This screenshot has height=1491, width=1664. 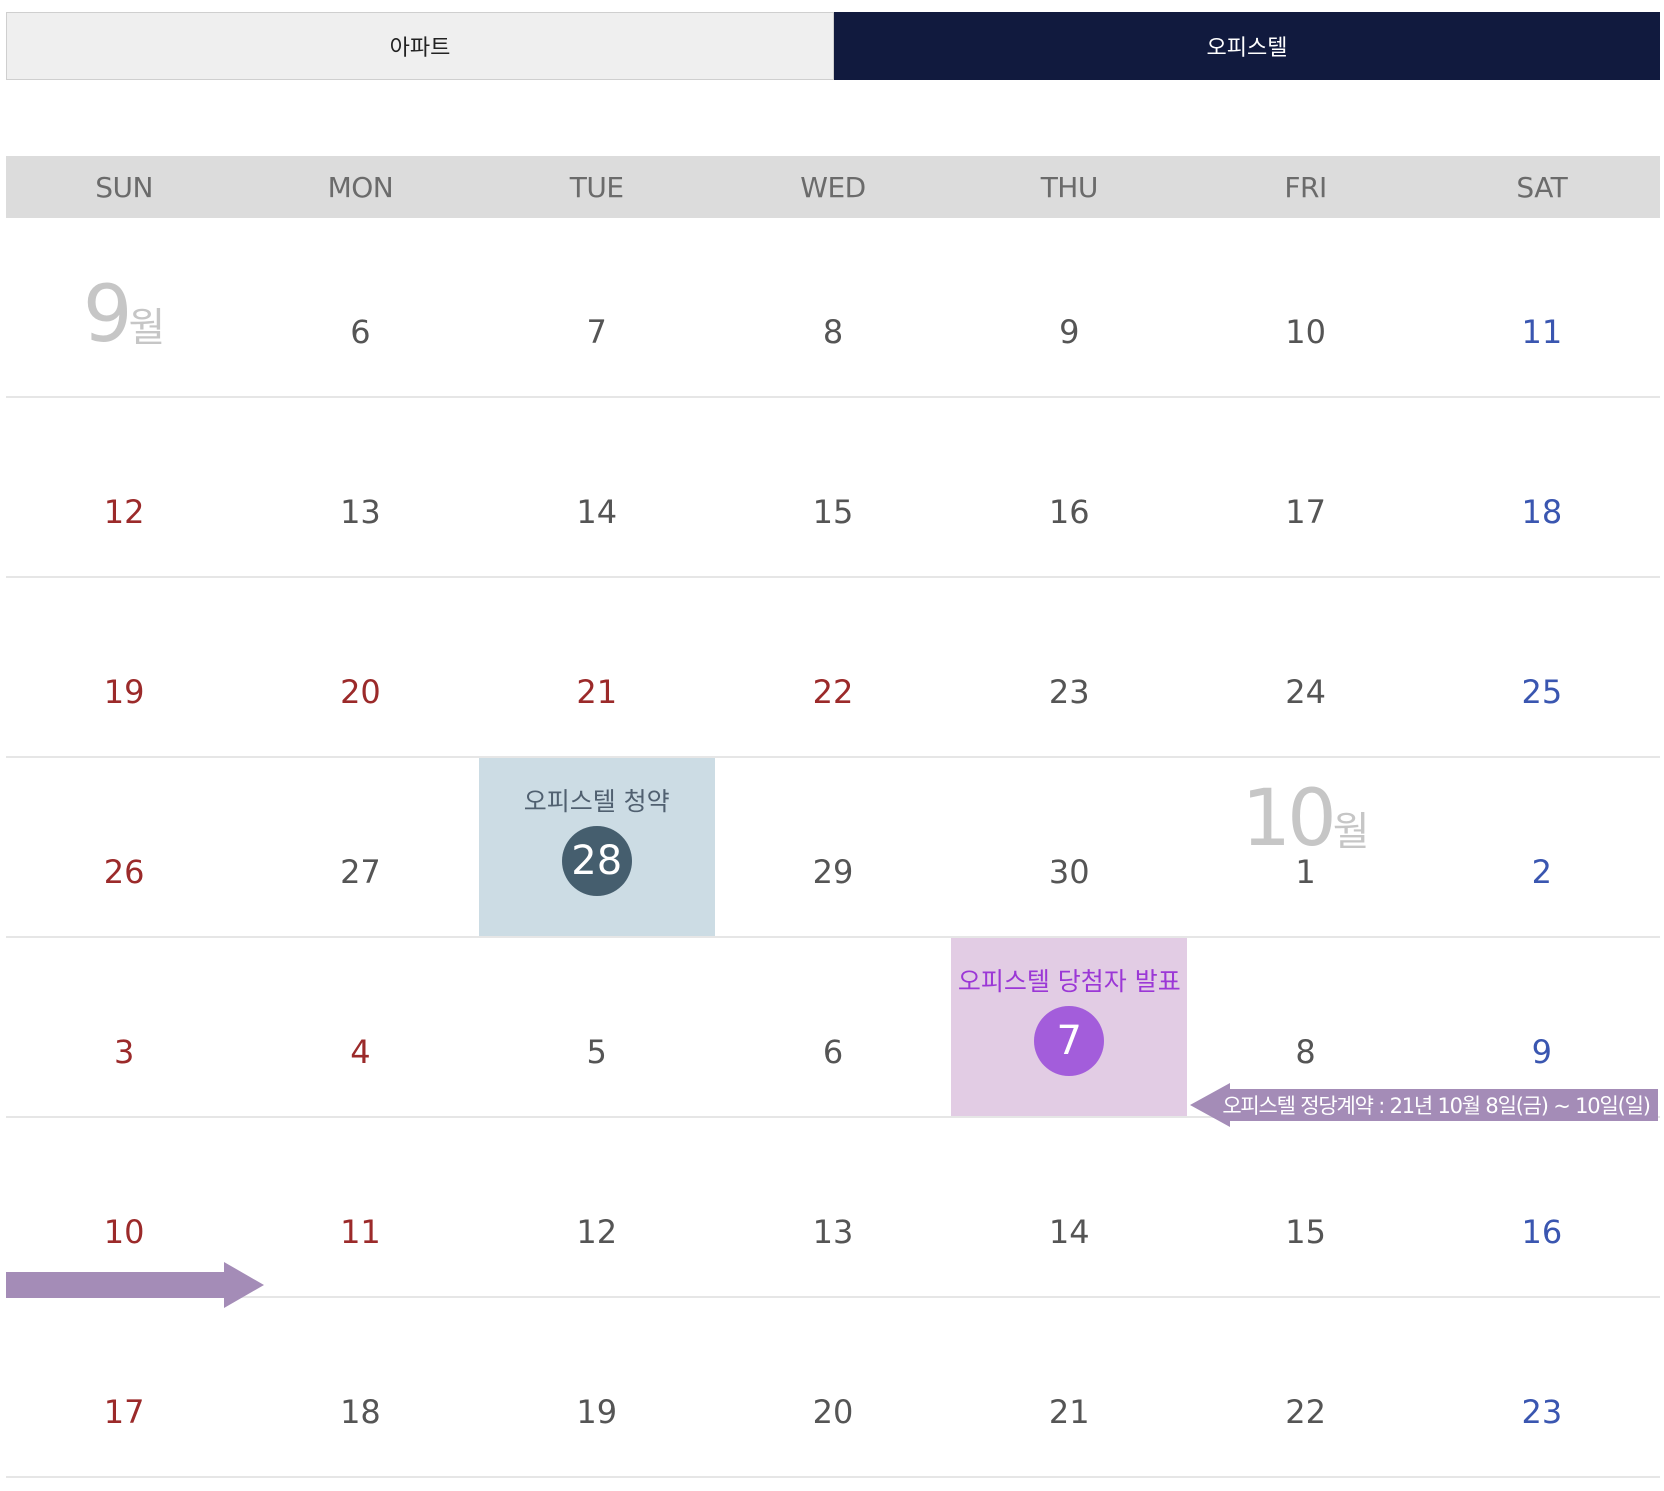 I want to click on day-cell: 8, so click(x=833, y=308).